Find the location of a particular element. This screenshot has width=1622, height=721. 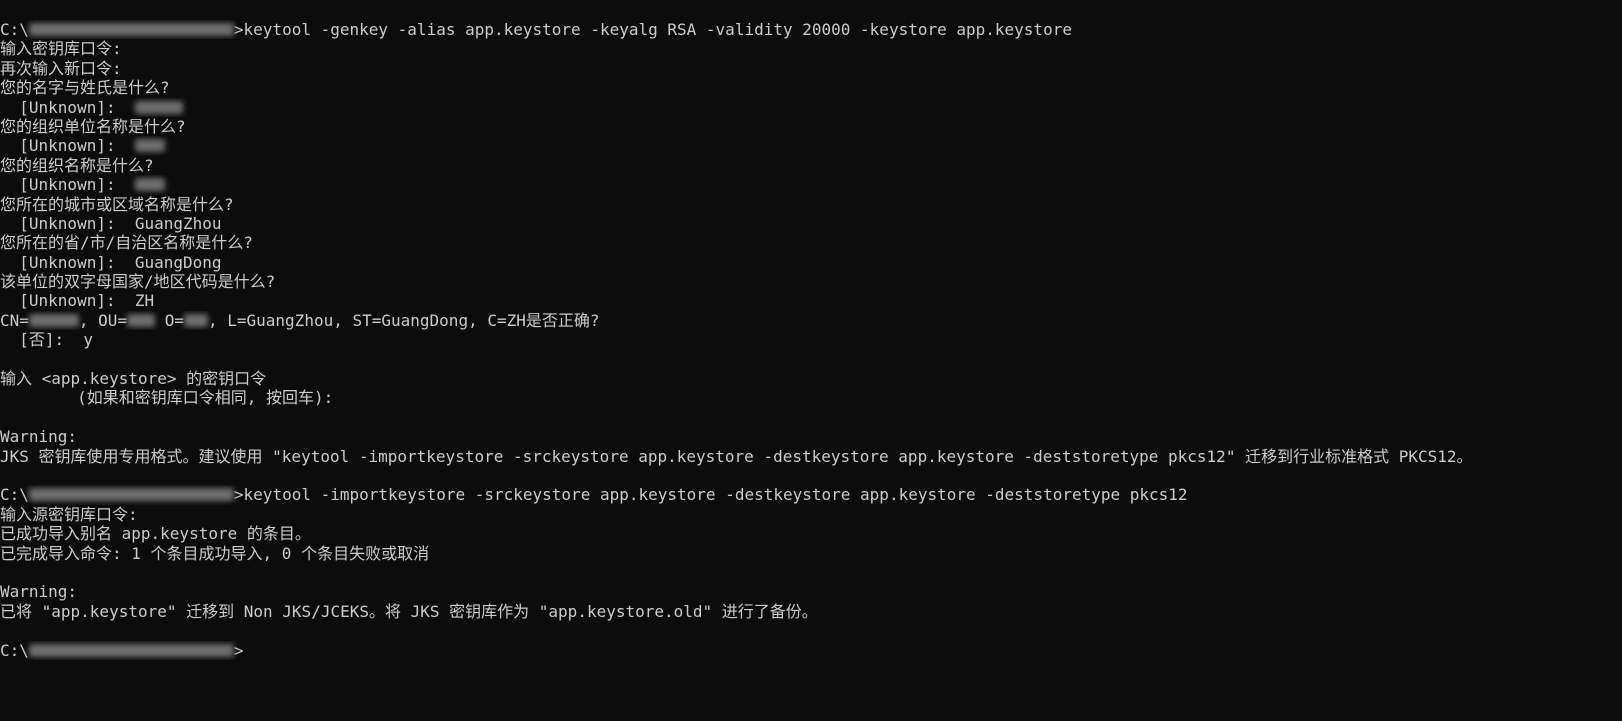

line-text: 输入 <app.keystore> 的密钥口令 is located at coordinates (133, 379).